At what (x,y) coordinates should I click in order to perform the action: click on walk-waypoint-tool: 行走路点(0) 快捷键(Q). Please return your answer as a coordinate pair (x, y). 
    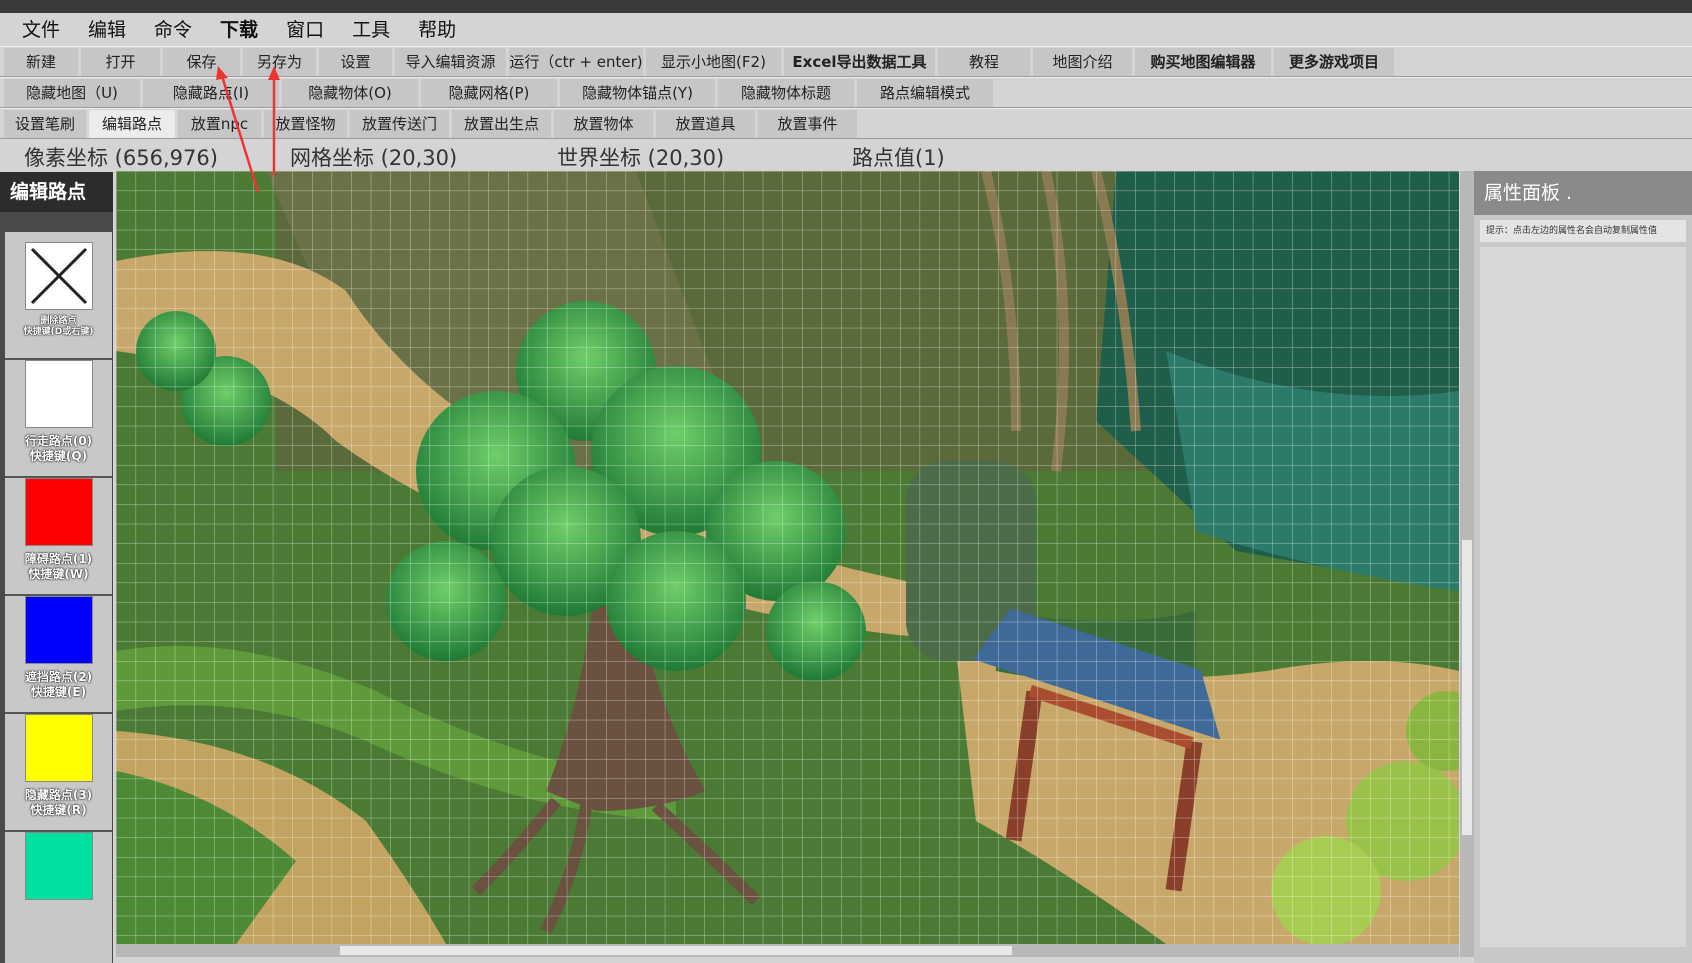
    Looking at the image, I should click on (58, 419).